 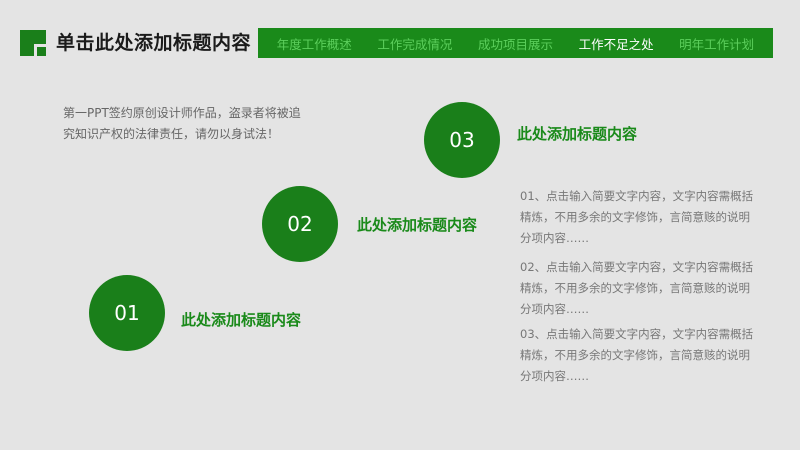 What do you see at coordinates (577, 134) in the screenshot?
I see `step-title-03: 此处添加标题内容` at bounding box center [577, 134].